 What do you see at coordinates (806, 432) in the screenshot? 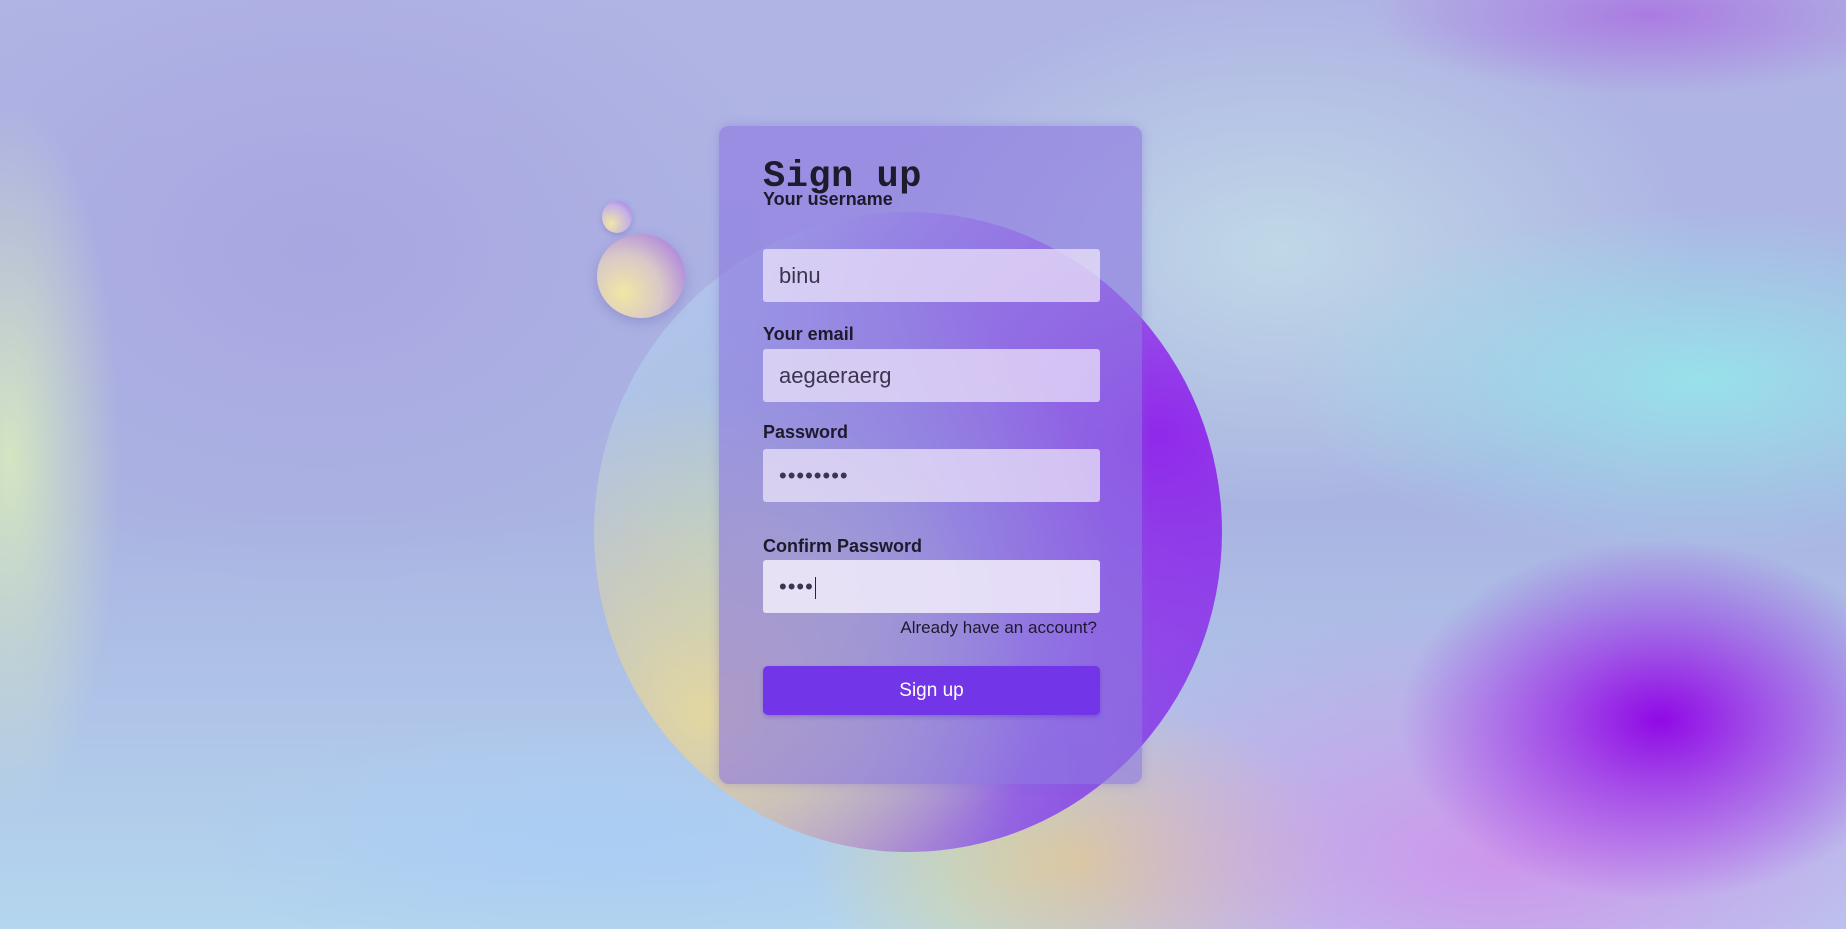
I see `password-label: Password` at bounding box center [806, 432].